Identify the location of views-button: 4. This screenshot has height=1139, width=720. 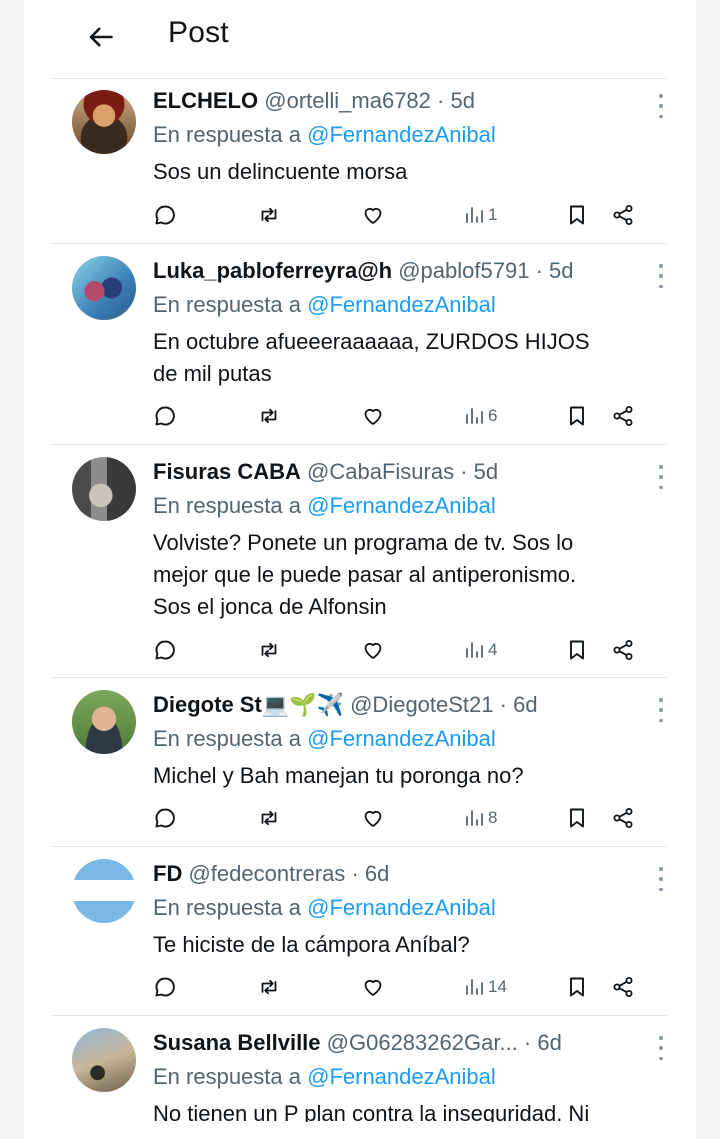
(479, 650).